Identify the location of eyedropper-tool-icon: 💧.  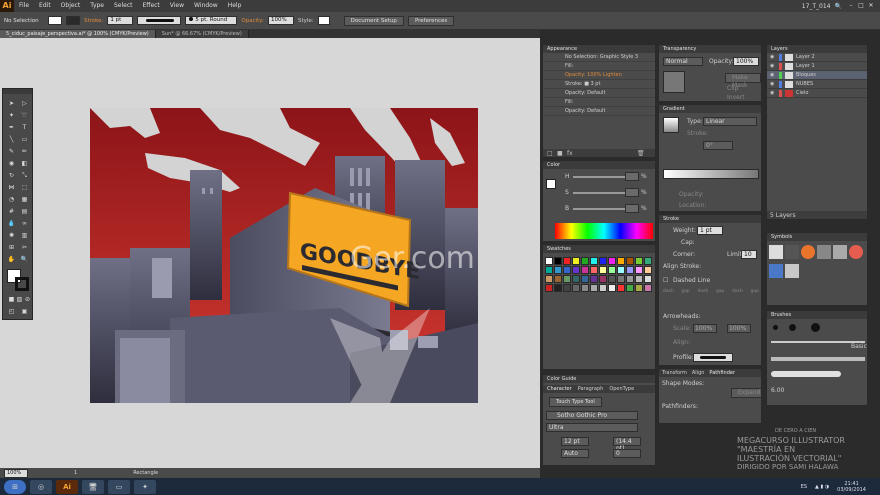
(11, 223).